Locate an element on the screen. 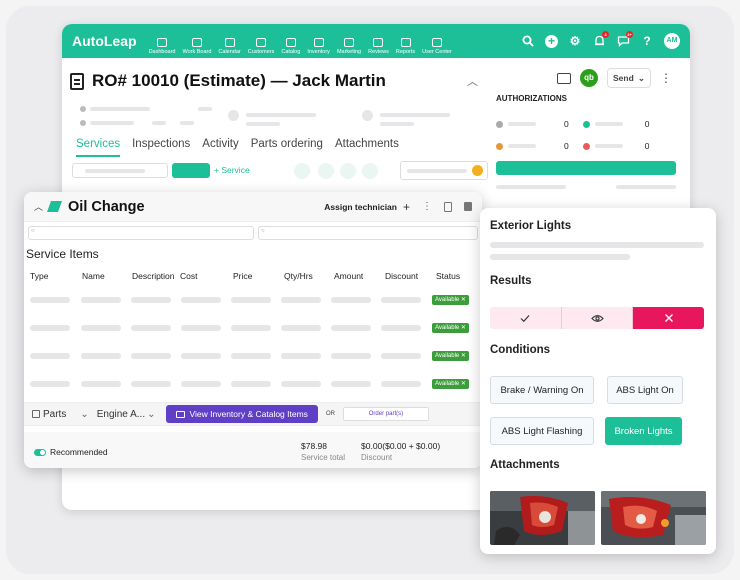 The image size is (740, 580). help-icon: ? is located at coordinates (647, 41).